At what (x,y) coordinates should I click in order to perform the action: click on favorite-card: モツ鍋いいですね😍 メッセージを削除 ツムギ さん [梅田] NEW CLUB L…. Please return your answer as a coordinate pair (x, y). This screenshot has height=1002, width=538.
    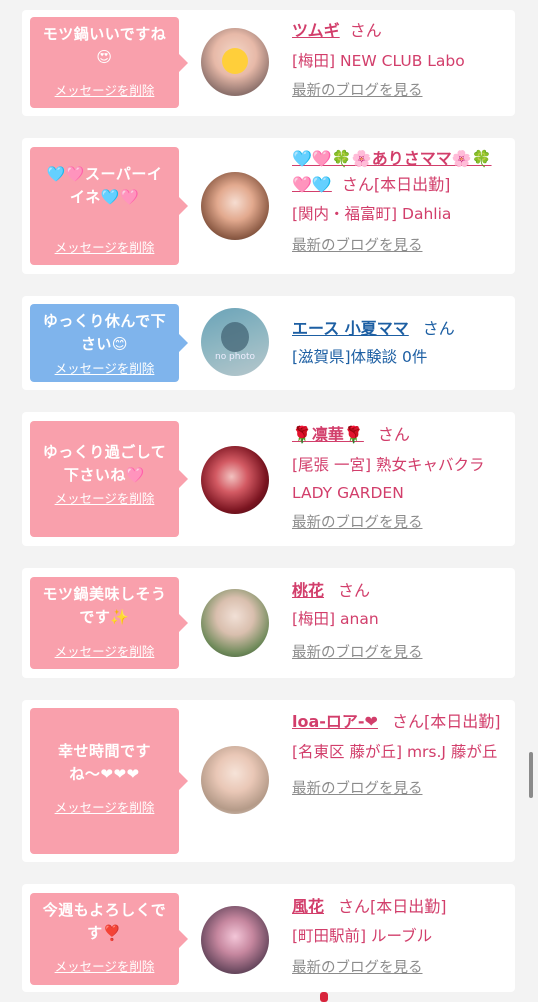
    Looking at the image, I should click on (268, 63).